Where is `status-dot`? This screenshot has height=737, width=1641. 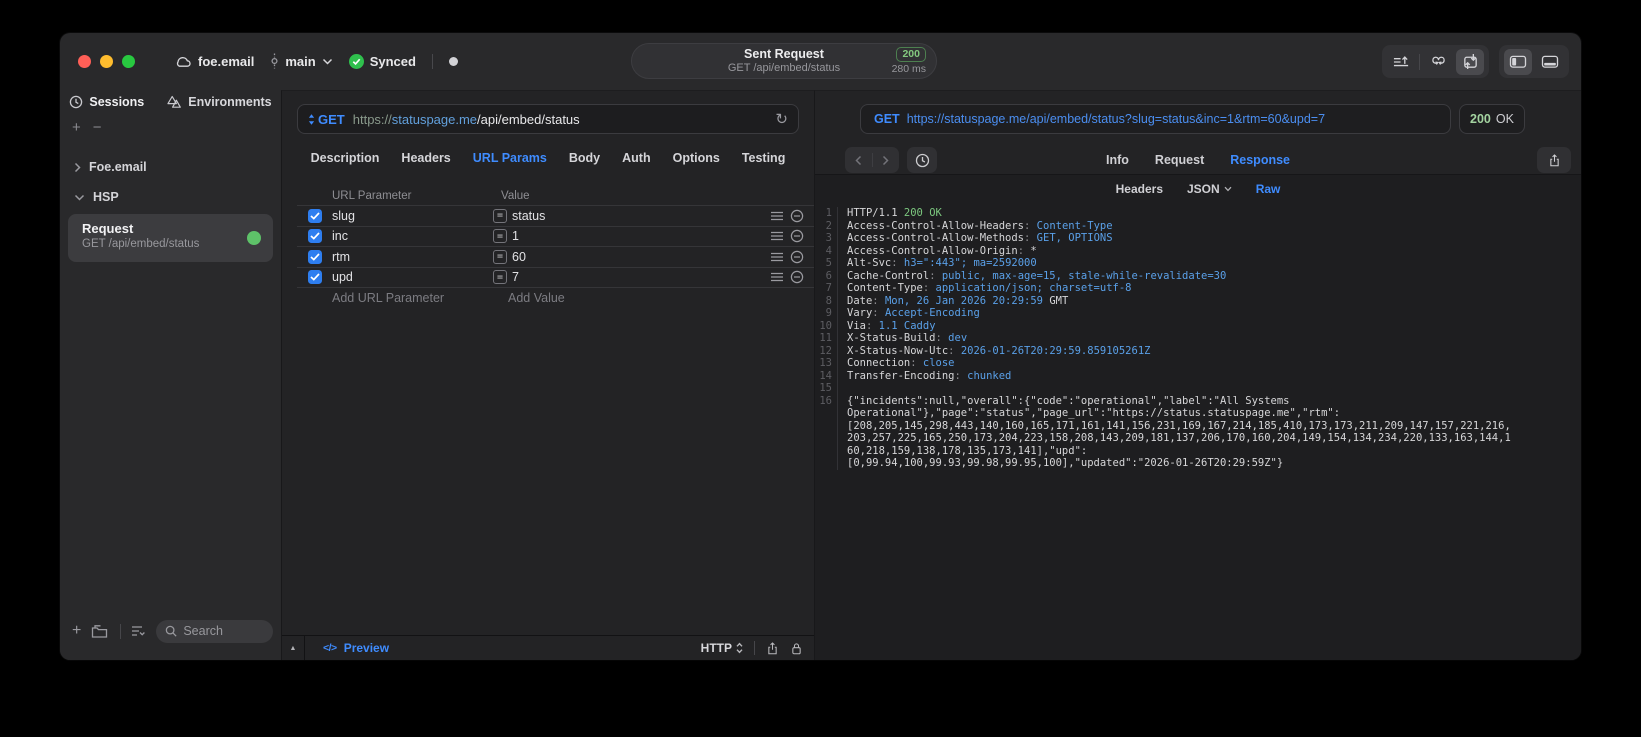 status-dot is located at coordinates (453, 61).